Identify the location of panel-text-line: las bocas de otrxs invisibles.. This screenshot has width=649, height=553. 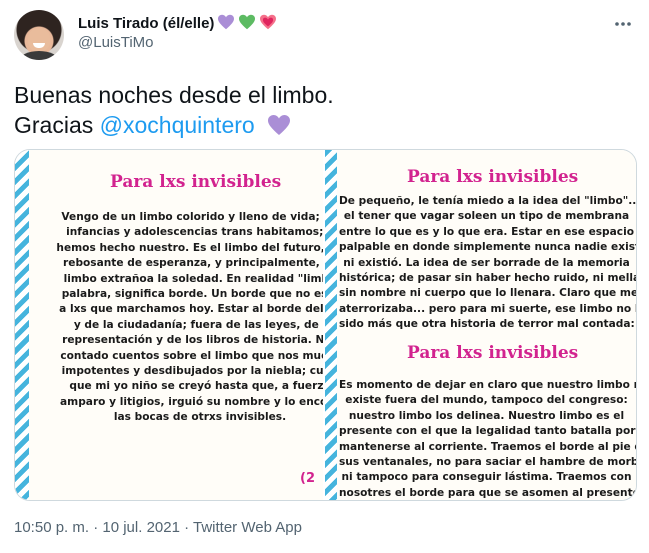
(200, 417).